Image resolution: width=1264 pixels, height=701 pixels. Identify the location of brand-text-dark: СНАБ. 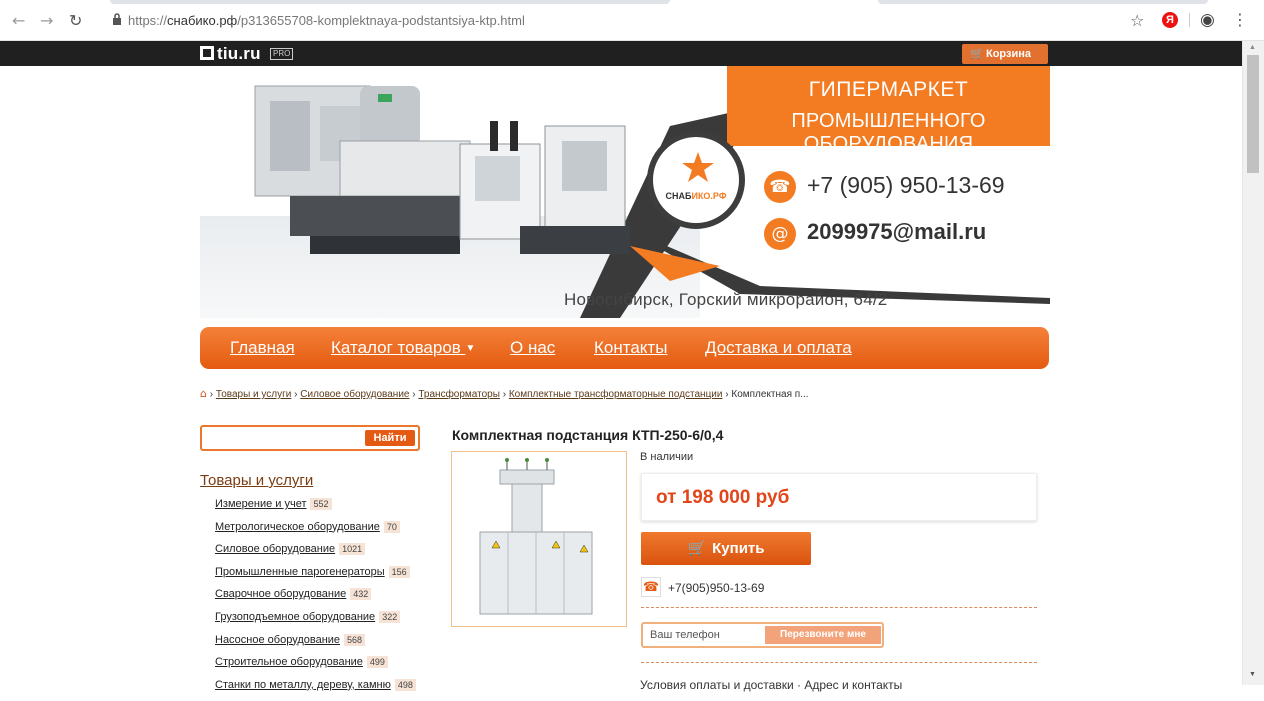
(678, 196).